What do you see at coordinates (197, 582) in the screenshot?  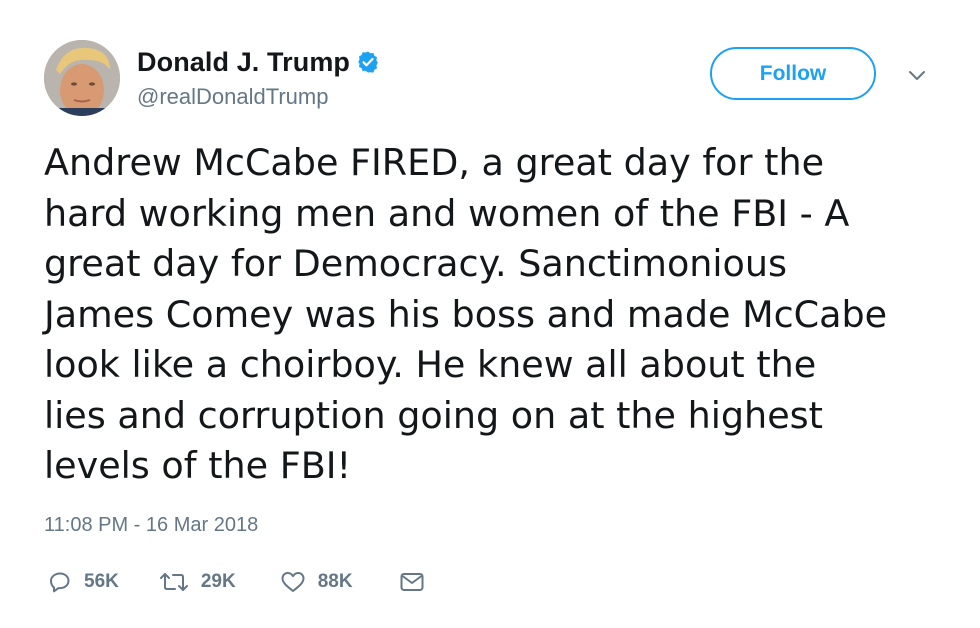 I see `retweet-button: 29K` at bounding box center [197, 582].